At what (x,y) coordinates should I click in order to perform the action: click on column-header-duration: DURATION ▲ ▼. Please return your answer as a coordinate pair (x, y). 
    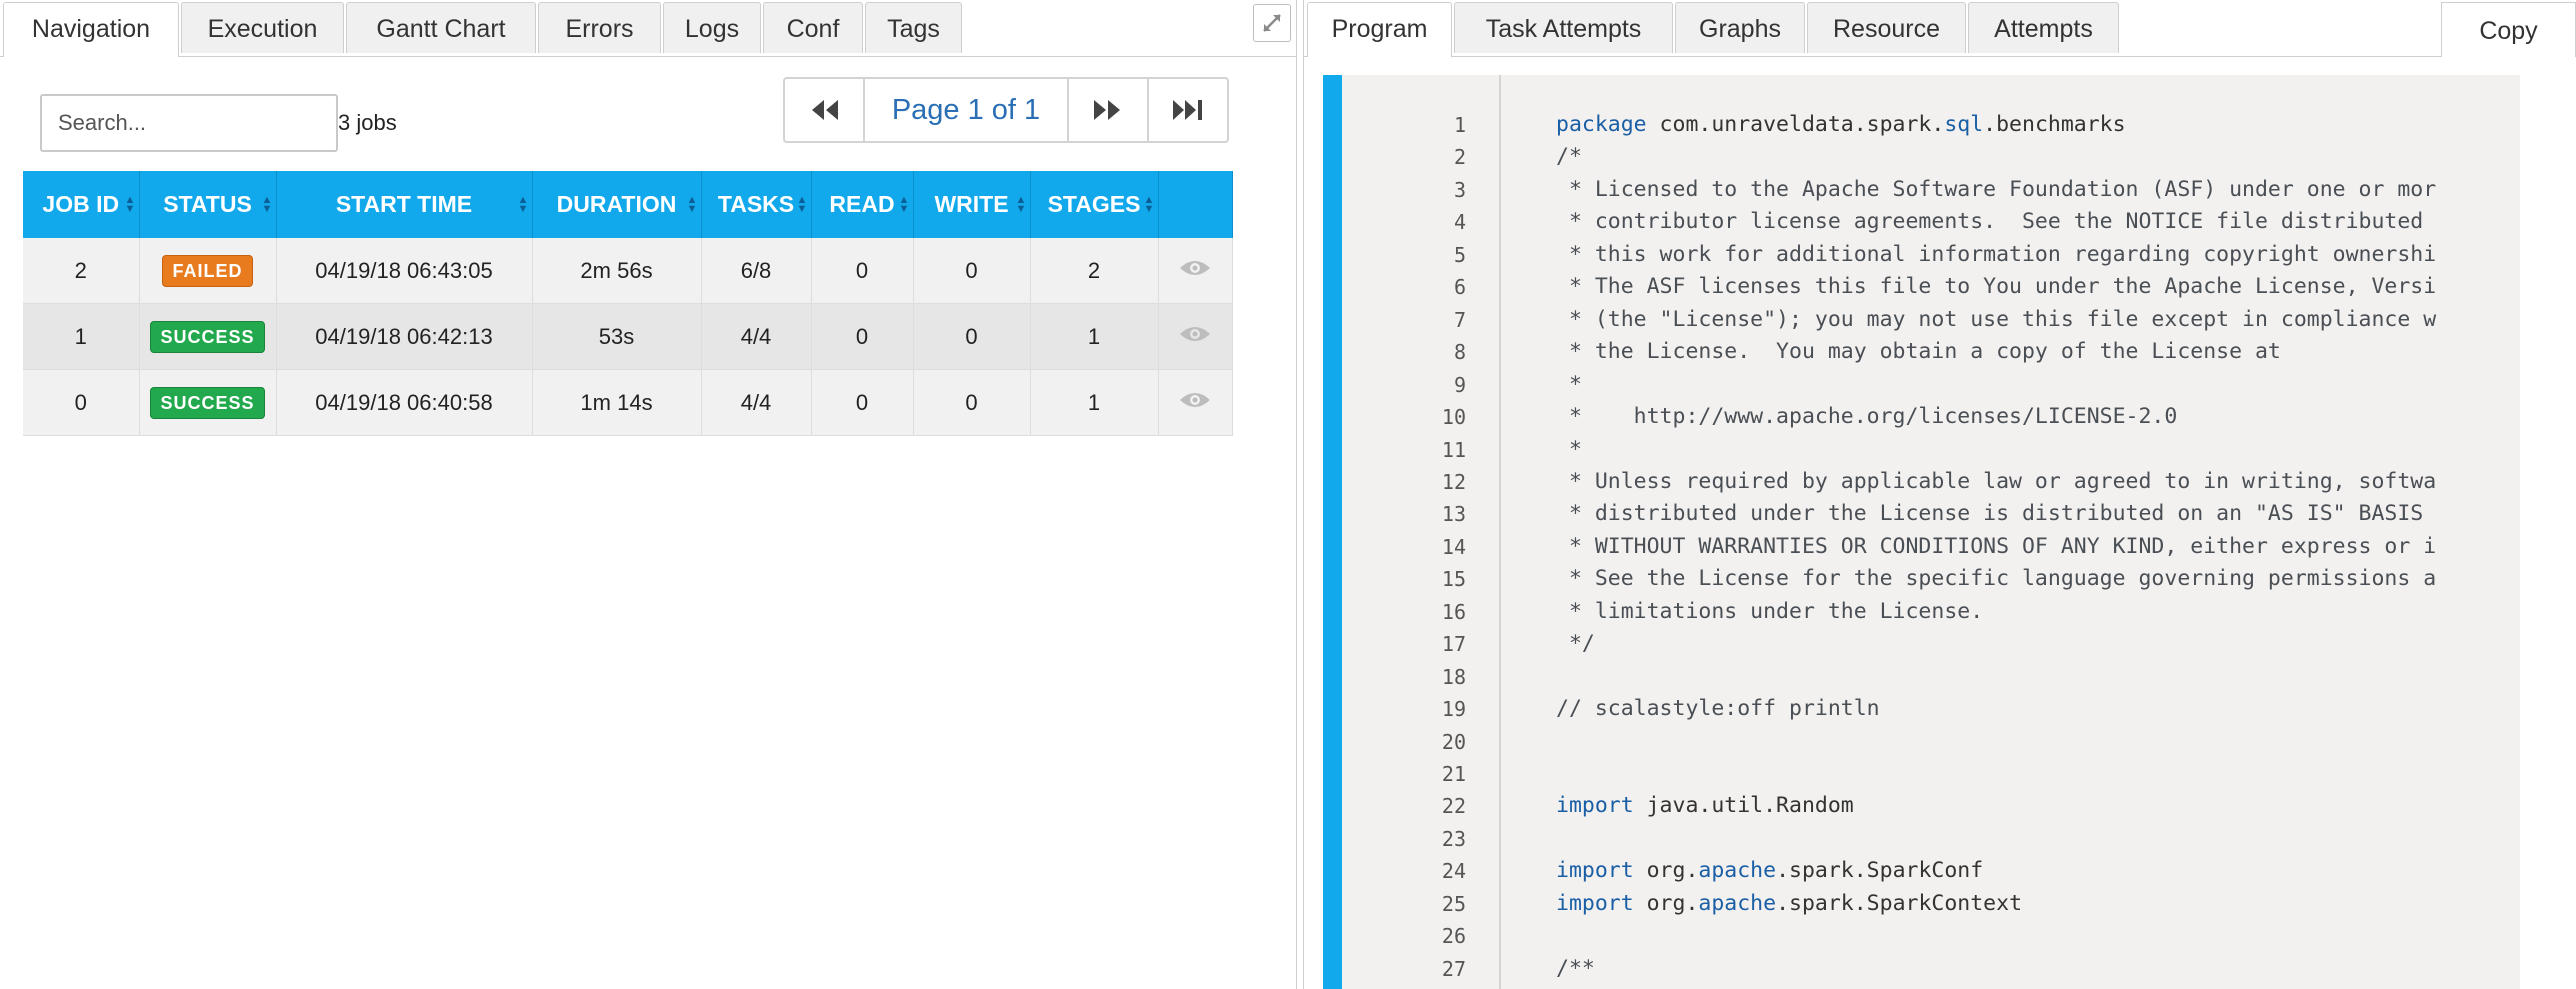
    Looking at the image, I should click on (617, 204).